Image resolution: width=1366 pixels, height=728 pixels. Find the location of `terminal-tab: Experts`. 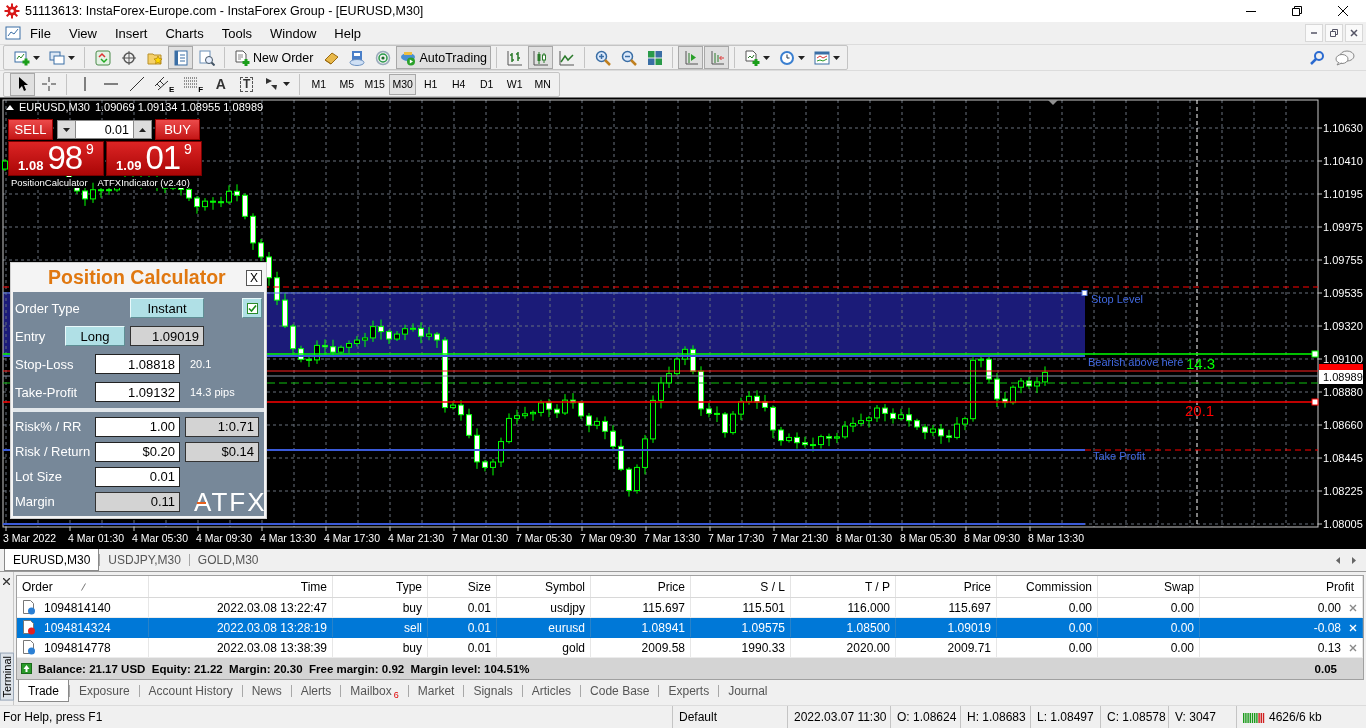

terminal-tab: Experts is located at coordinates (689, 691).